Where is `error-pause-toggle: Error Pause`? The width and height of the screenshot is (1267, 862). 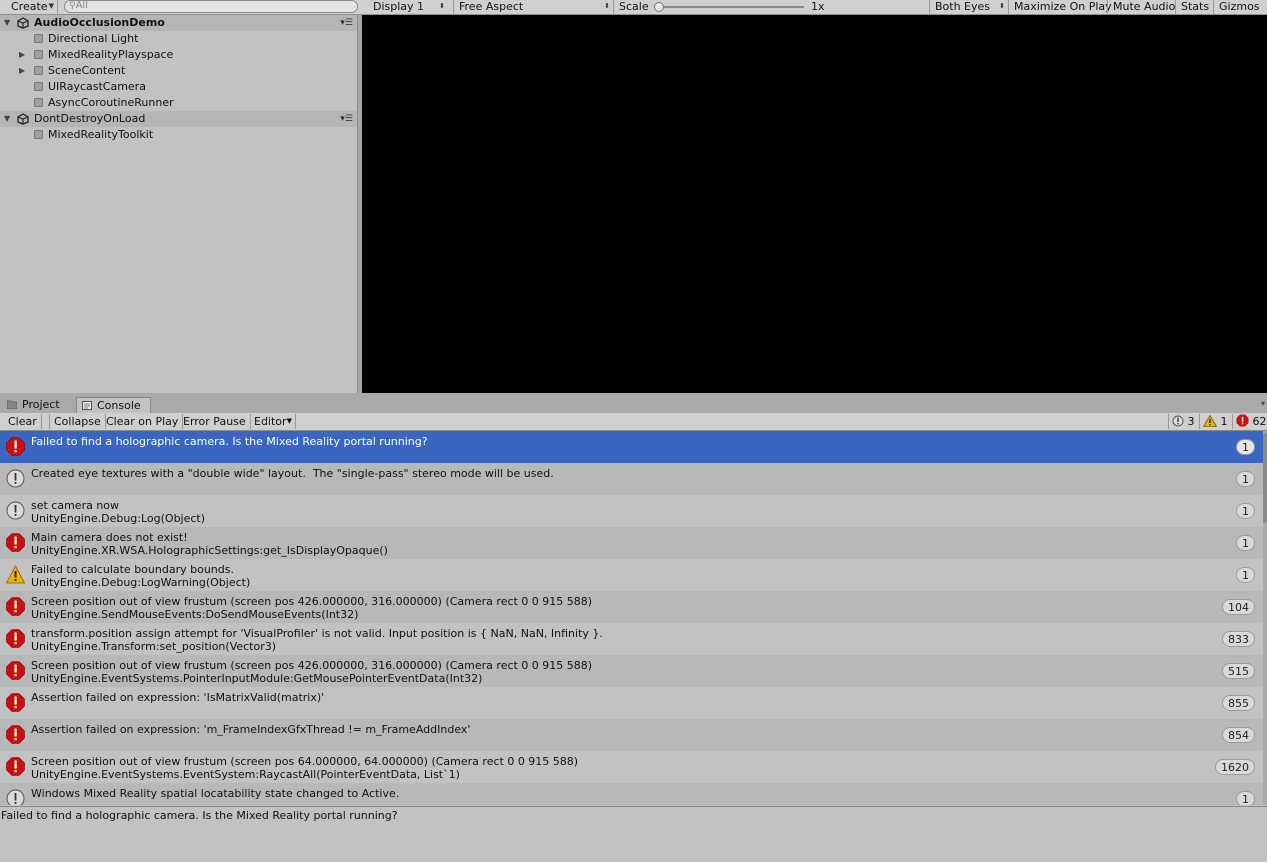
error-pause-toggle: Error Pause is located at coordinates (215, 421).